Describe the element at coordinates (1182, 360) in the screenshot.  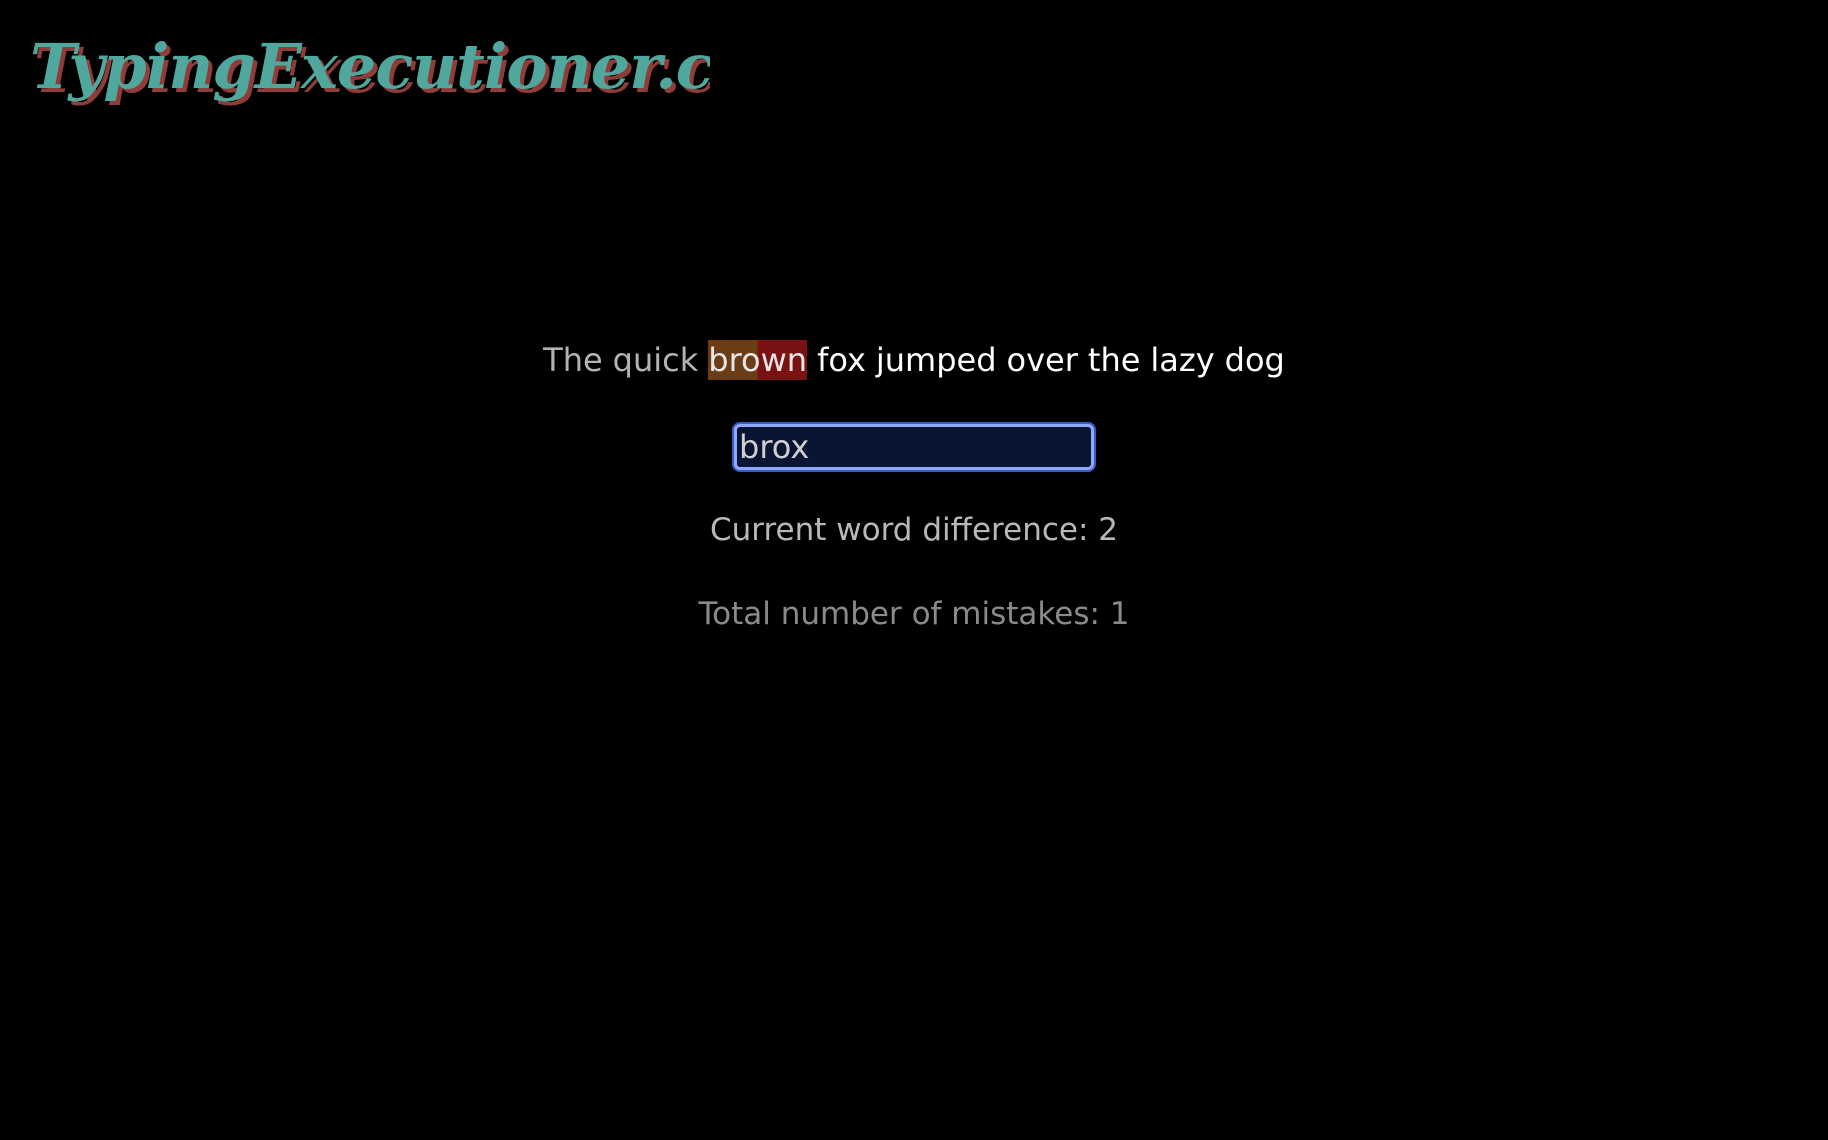
I see `sentence-word: lazy` at that location.